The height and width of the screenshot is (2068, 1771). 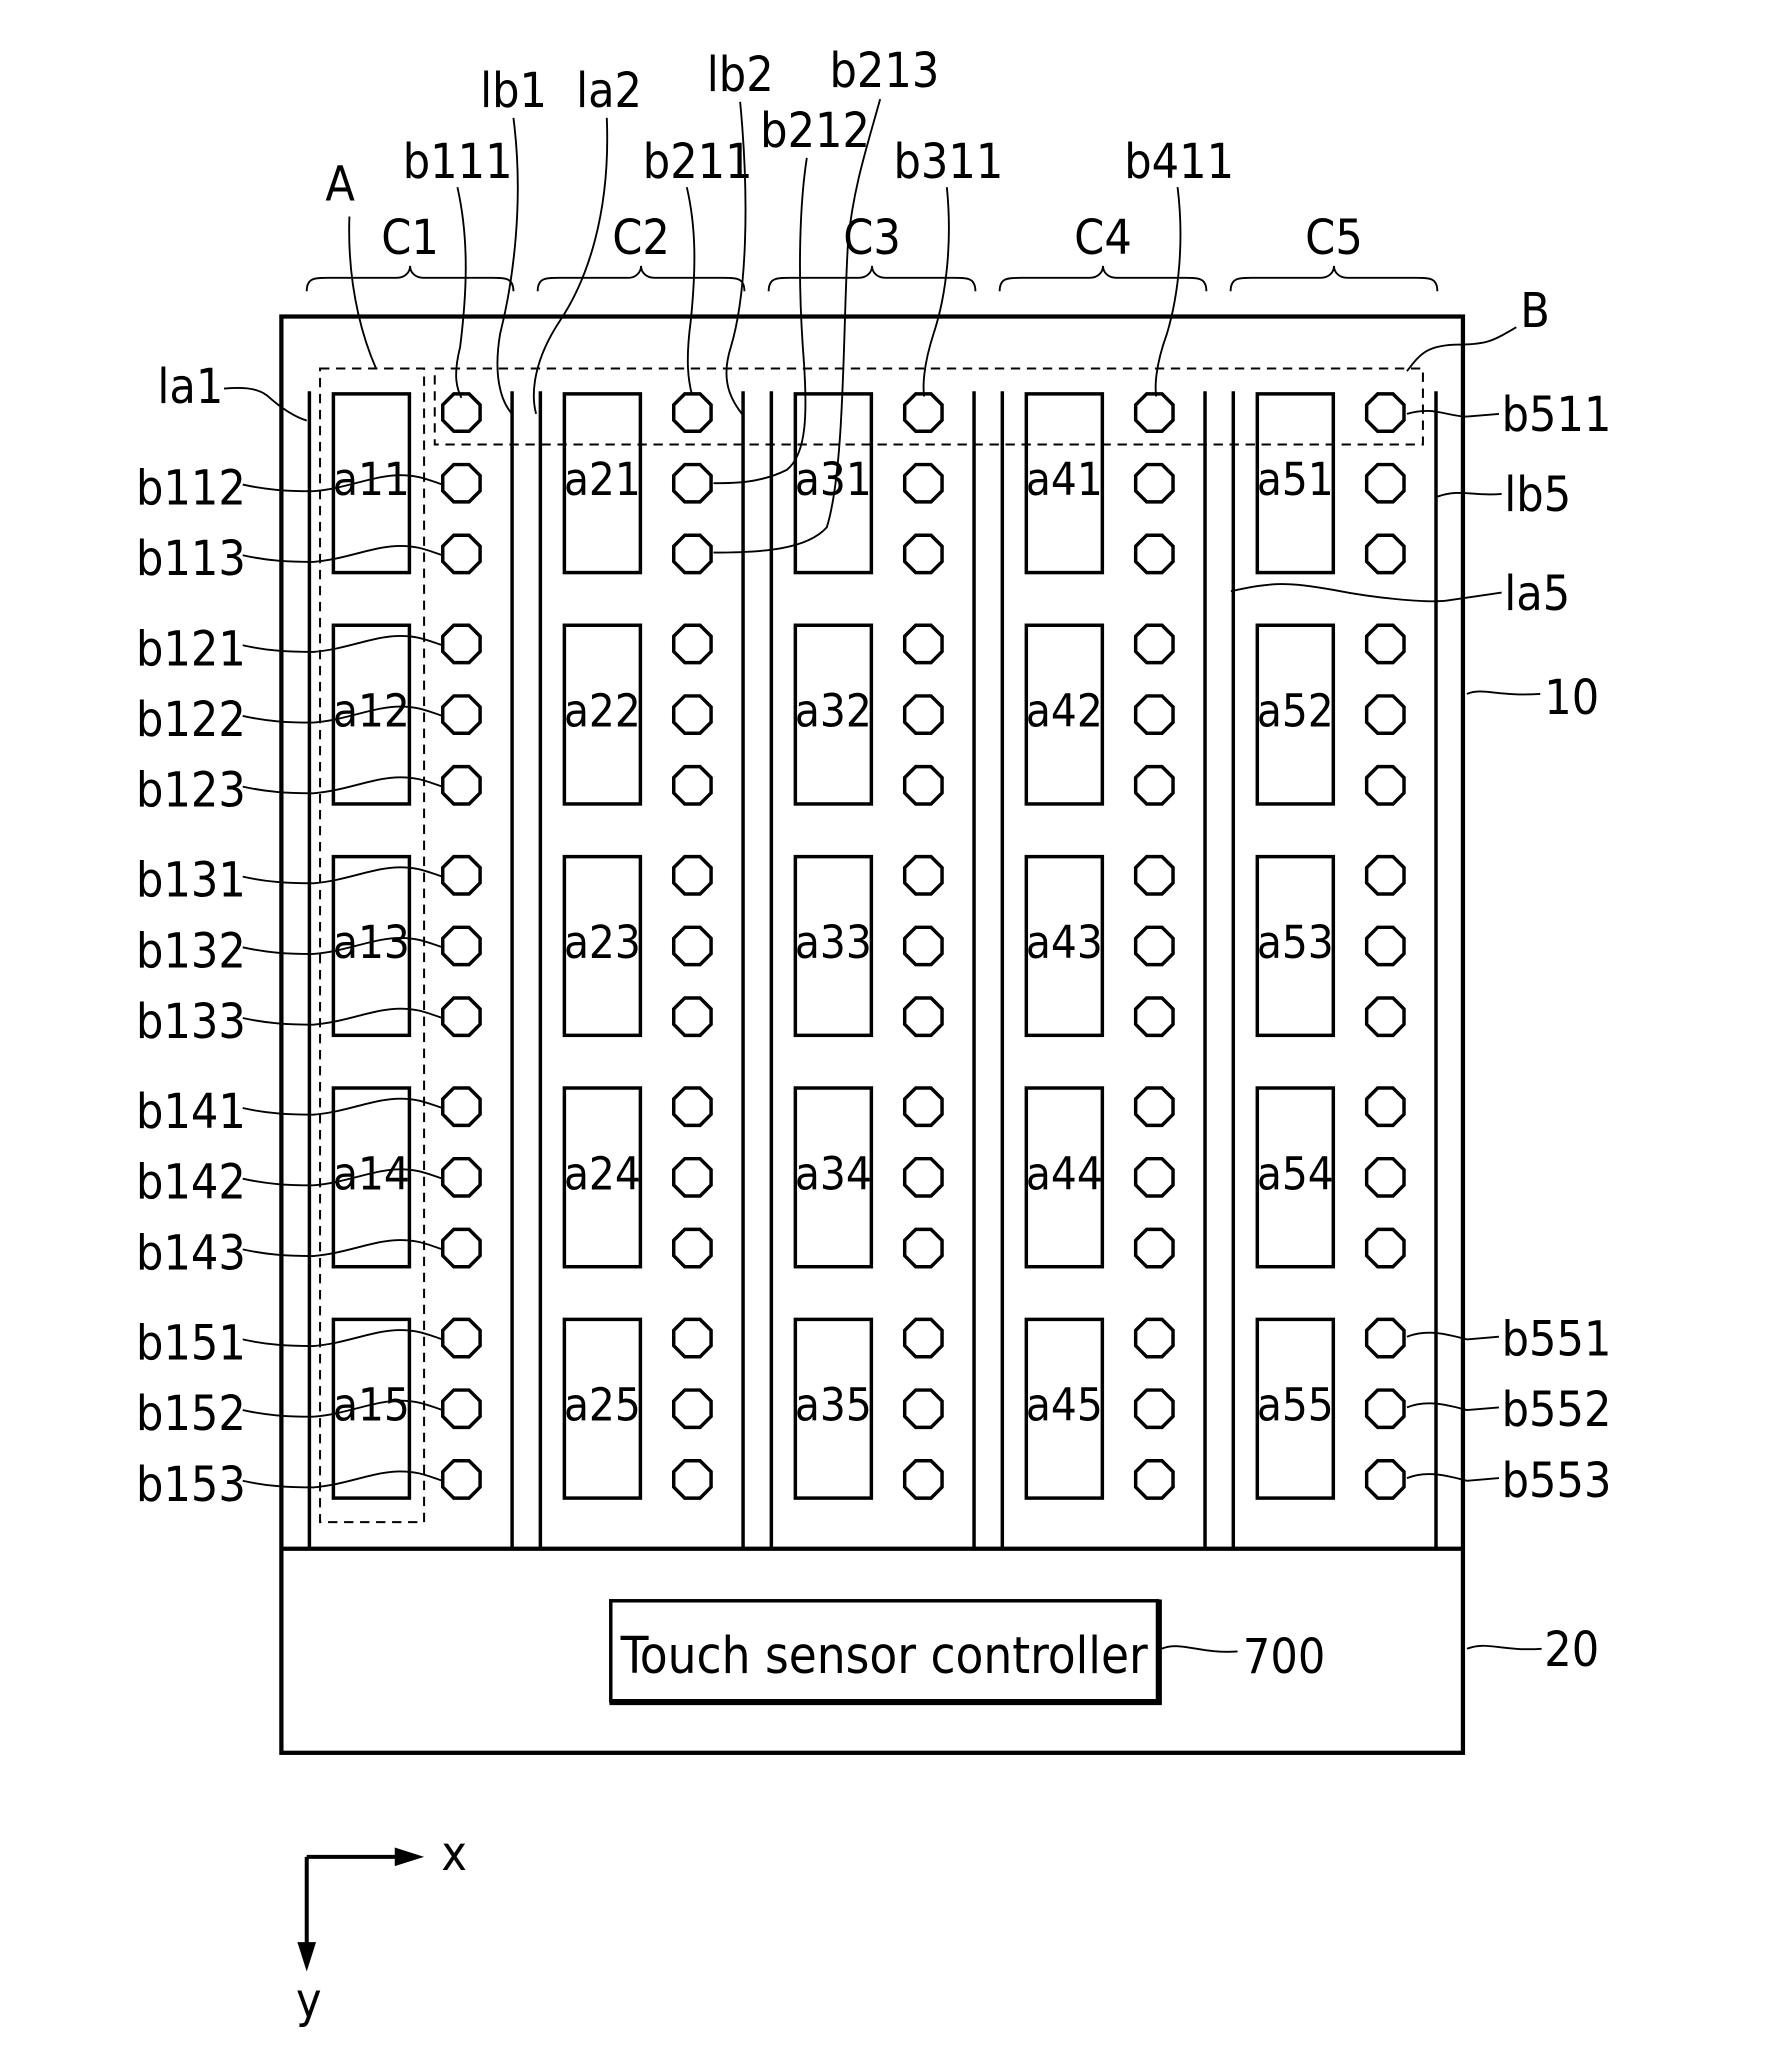 What do you see at coordinates (343, 1248) in the screenshot?
I see `leader-b143` at bounding box center [343, 1248].